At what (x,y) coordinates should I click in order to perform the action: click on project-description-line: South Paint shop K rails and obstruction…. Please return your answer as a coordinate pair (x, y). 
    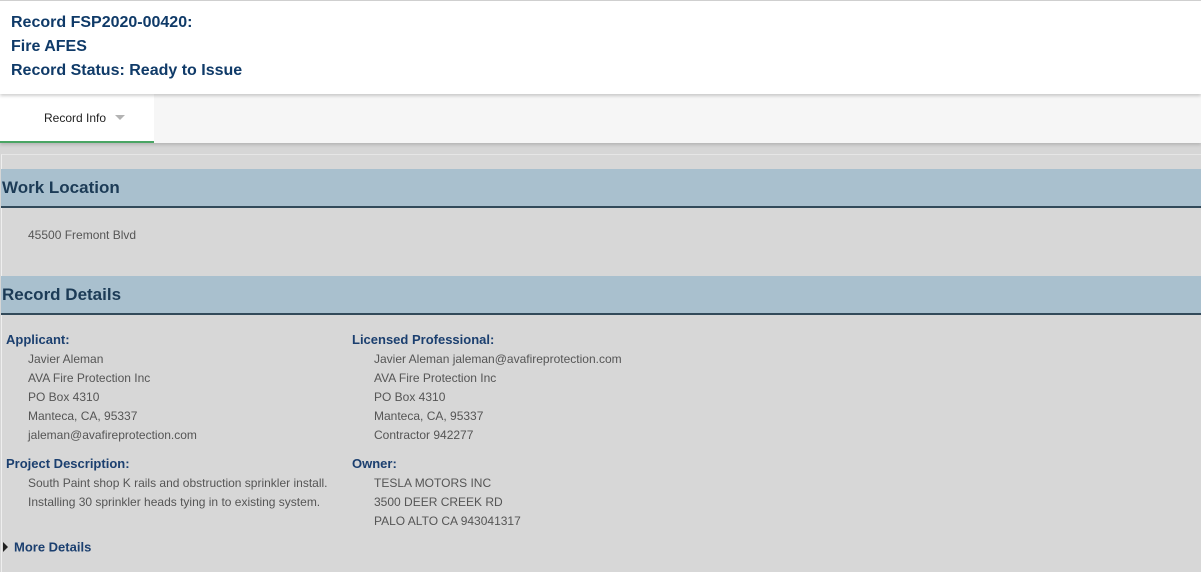
    Looking at the image, I should click on (178, 483).